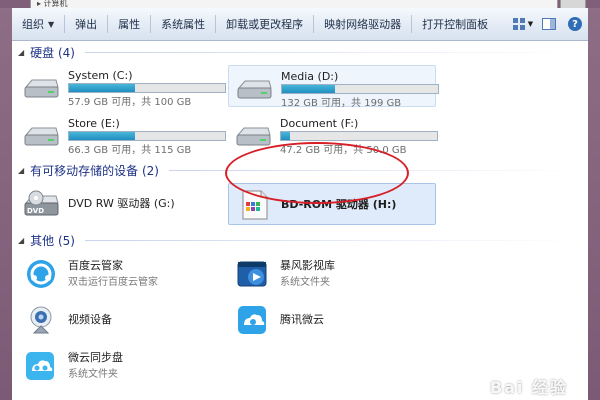  Describe the element at coordinates (33, 24) in the screenshot. I see `organize-label: 组织` at that location.